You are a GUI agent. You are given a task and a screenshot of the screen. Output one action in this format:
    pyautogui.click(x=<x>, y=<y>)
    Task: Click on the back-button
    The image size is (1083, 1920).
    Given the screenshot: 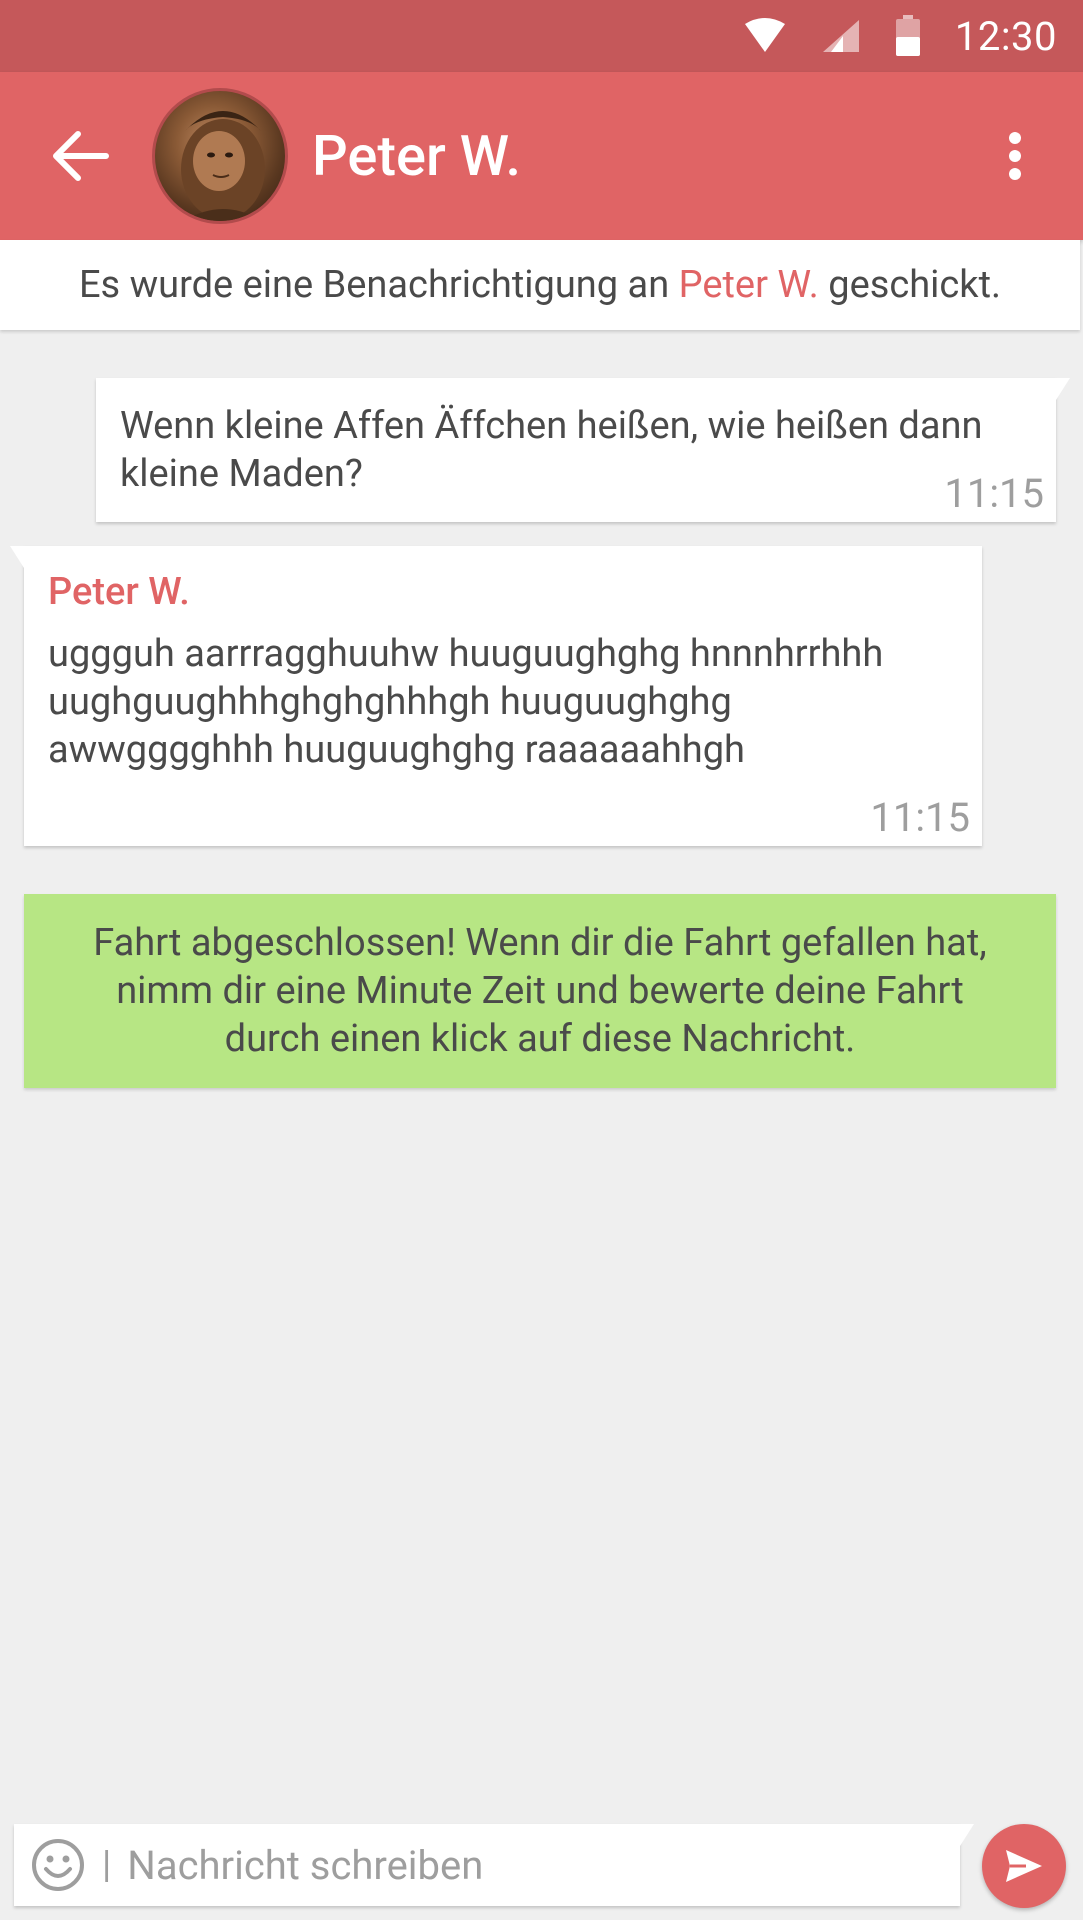 What is the action you would take?
    pyautogui.click(x=80, y=156)
    